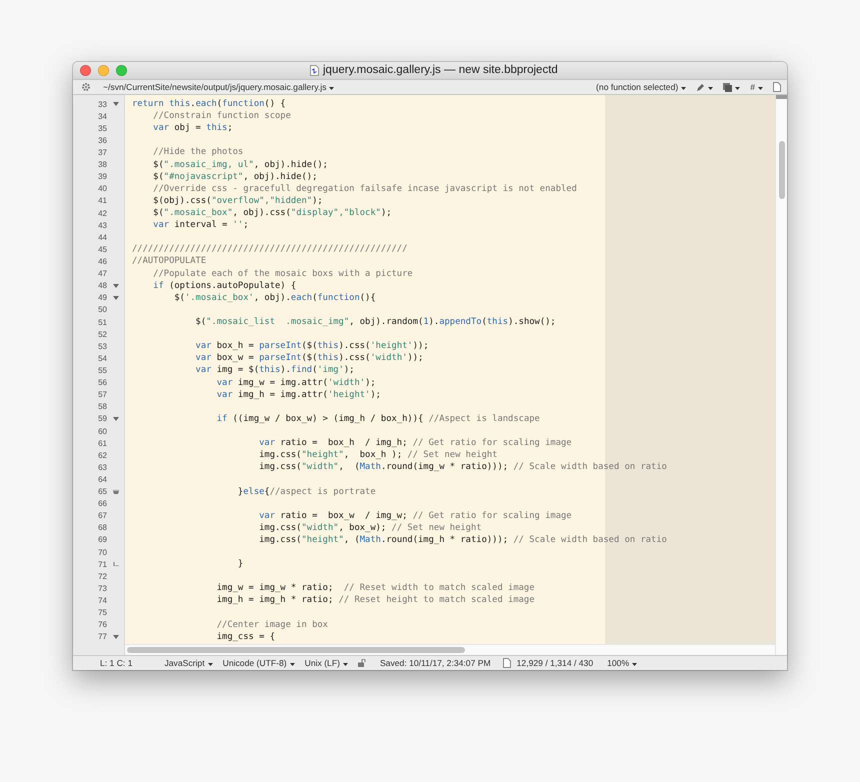 Image resolution: width=860 pixels, height=782 pixels. I want to click on code-line: var ratio = box_h / img_h; // Get ratio for scaling image, so click(415, 443).